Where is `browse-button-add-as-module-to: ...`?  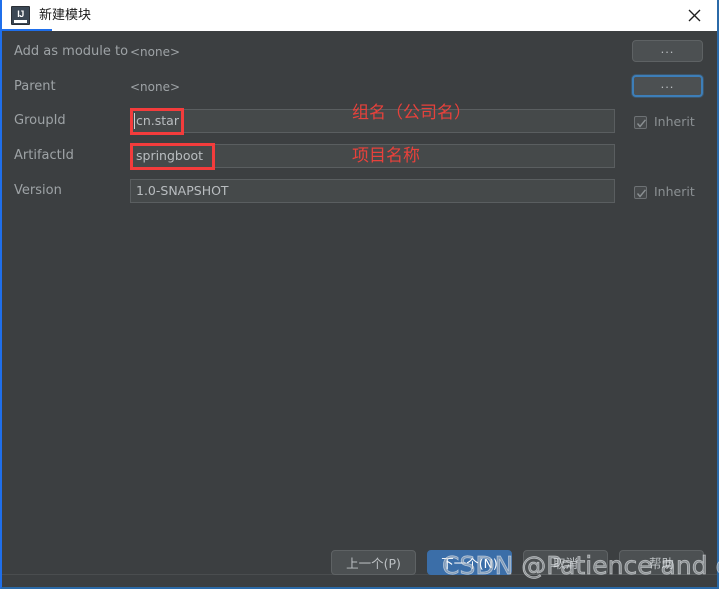
browse-button-add-as-module-to: ... is located at coordinates (667, 51).